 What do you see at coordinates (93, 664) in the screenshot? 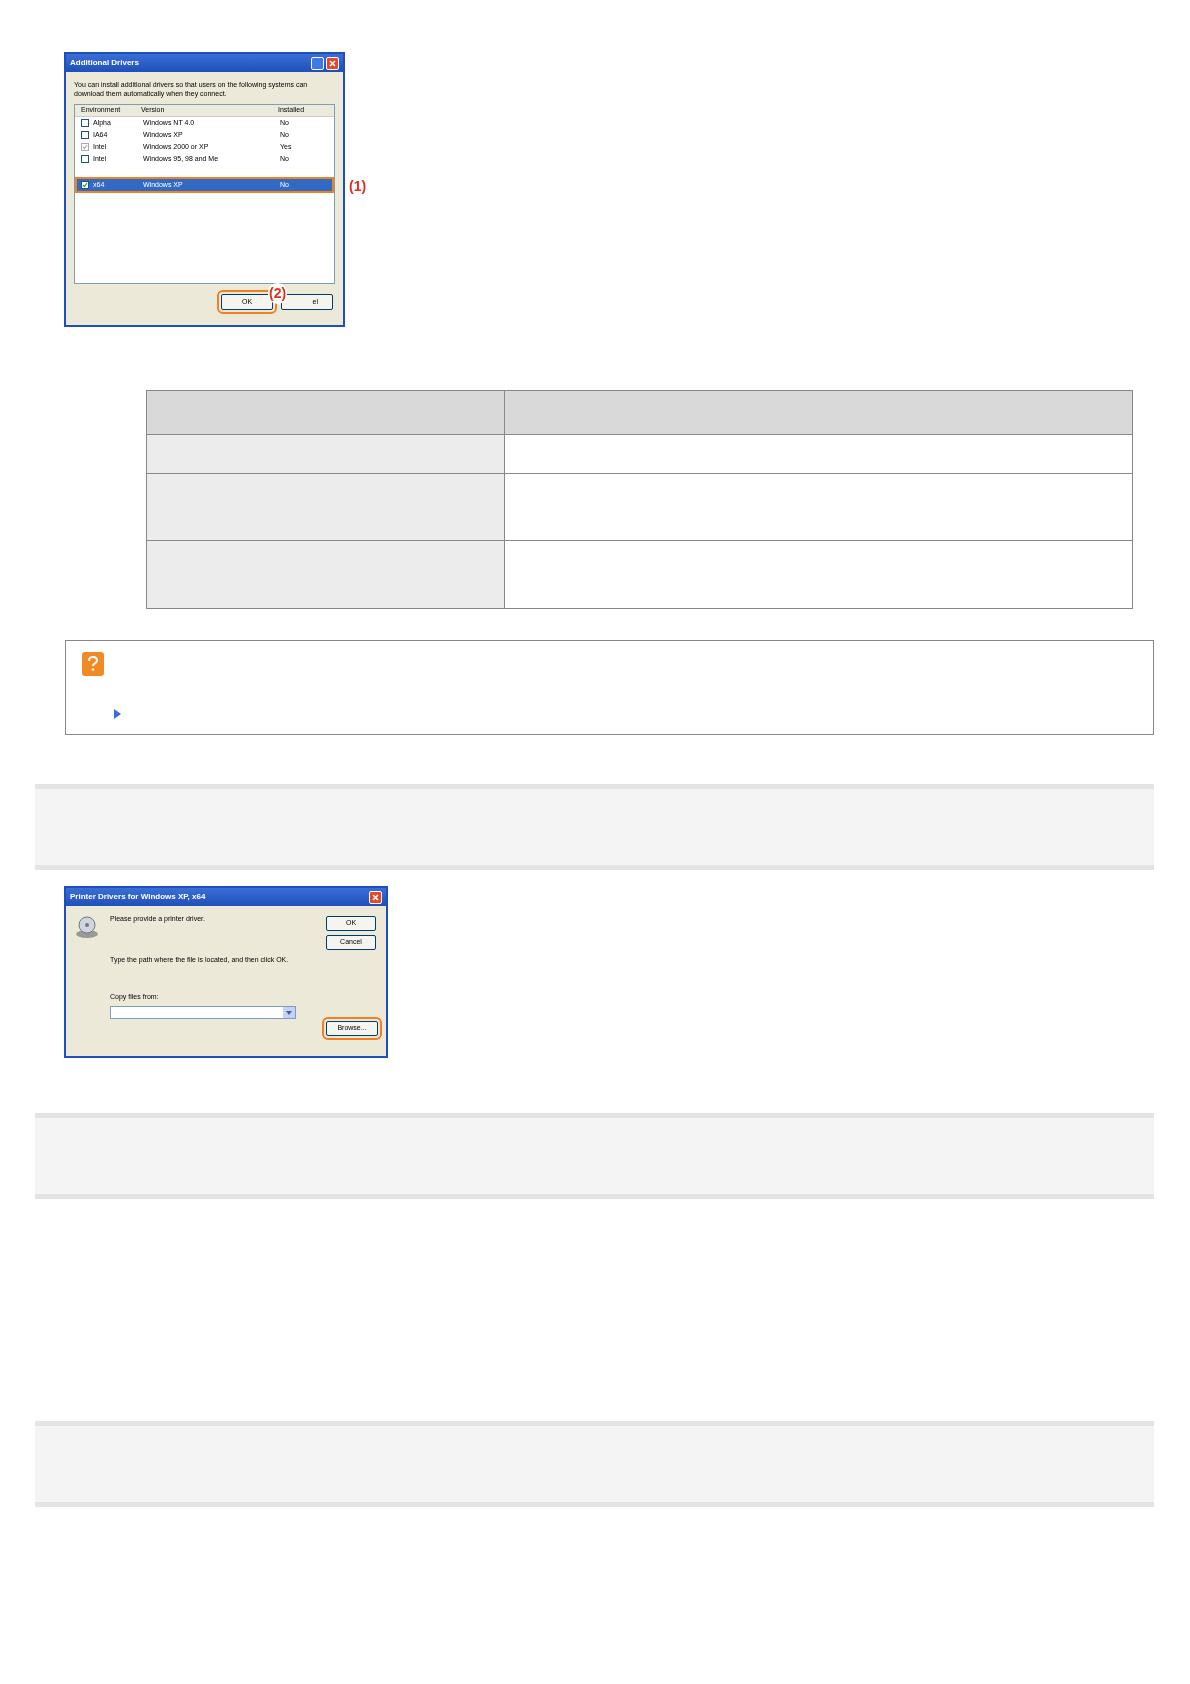
I see `question-icon` at bounding box center [93, 664].